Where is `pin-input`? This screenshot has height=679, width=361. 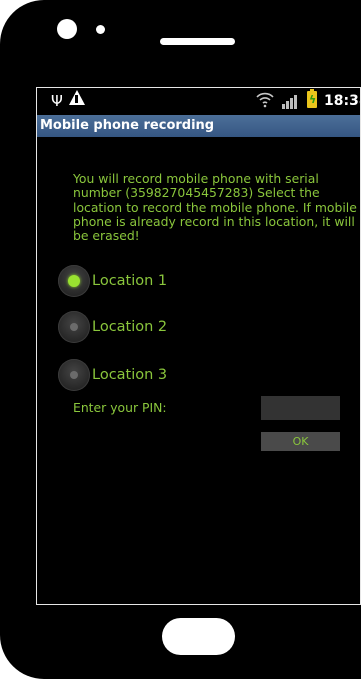 pin-input is located at coordinates (300, 408).